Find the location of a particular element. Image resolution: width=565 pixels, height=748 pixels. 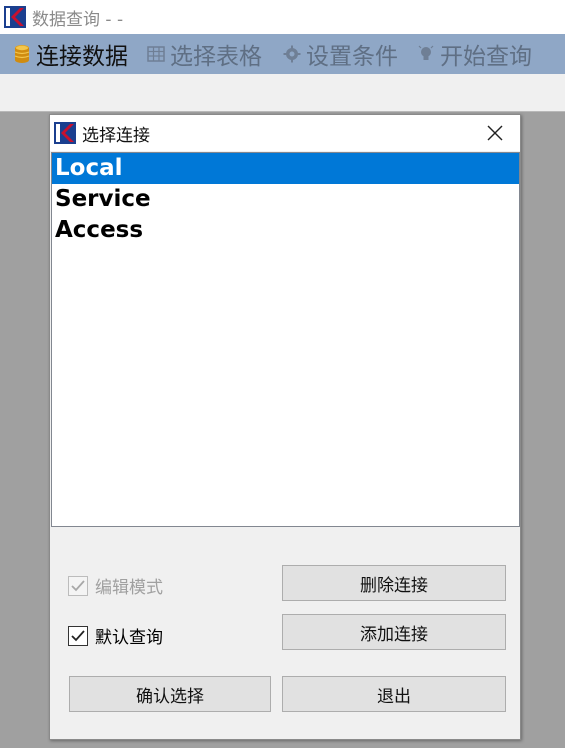

default-query-checkbox is located at coordinates (78, 635).